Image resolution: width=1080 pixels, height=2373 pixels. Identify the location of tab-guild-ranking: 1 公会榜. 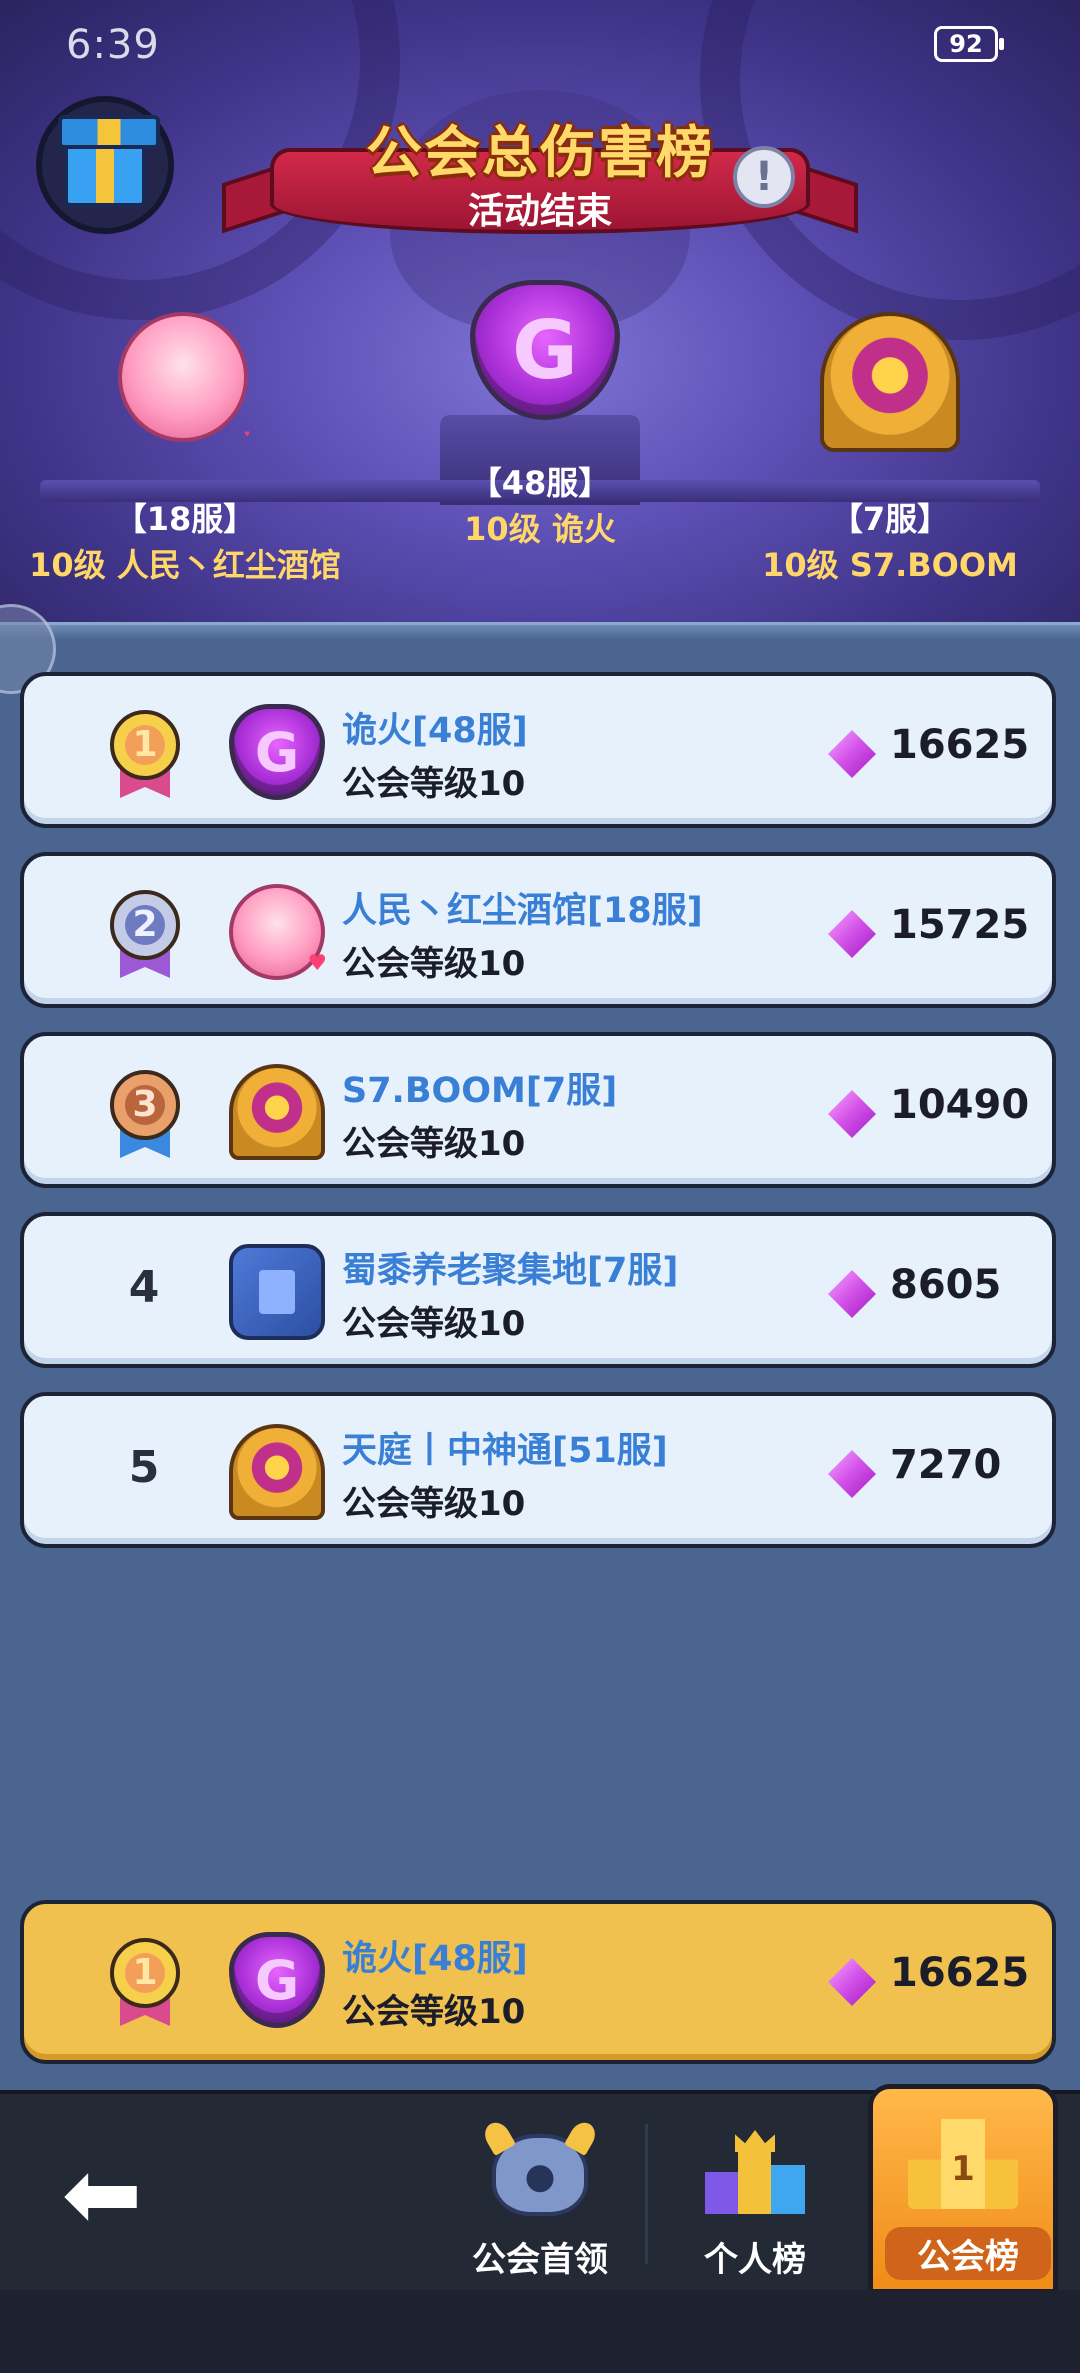
(963, 2189).